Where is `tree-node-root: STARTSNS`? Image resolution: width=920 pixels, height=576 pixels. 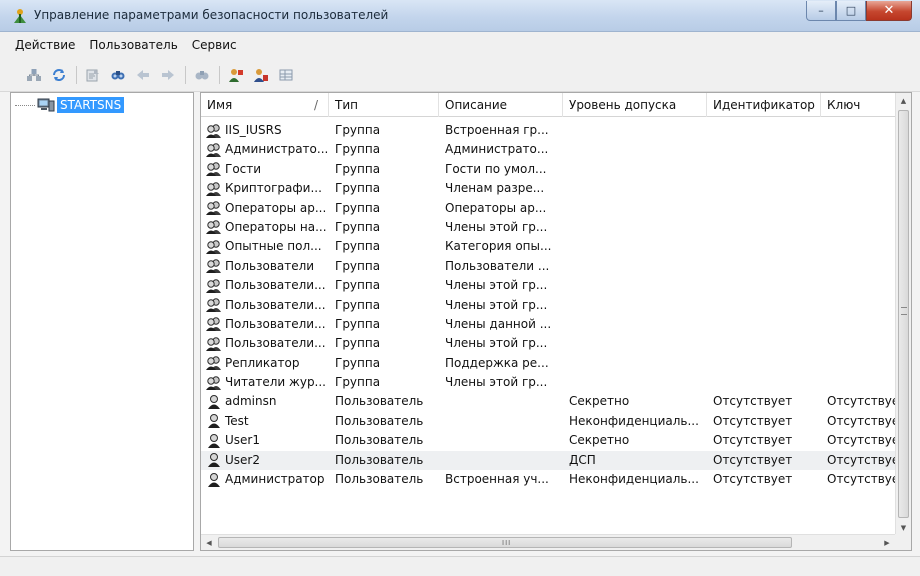 tree-node-root: STARTSNS is located at coordinates (70, 105).